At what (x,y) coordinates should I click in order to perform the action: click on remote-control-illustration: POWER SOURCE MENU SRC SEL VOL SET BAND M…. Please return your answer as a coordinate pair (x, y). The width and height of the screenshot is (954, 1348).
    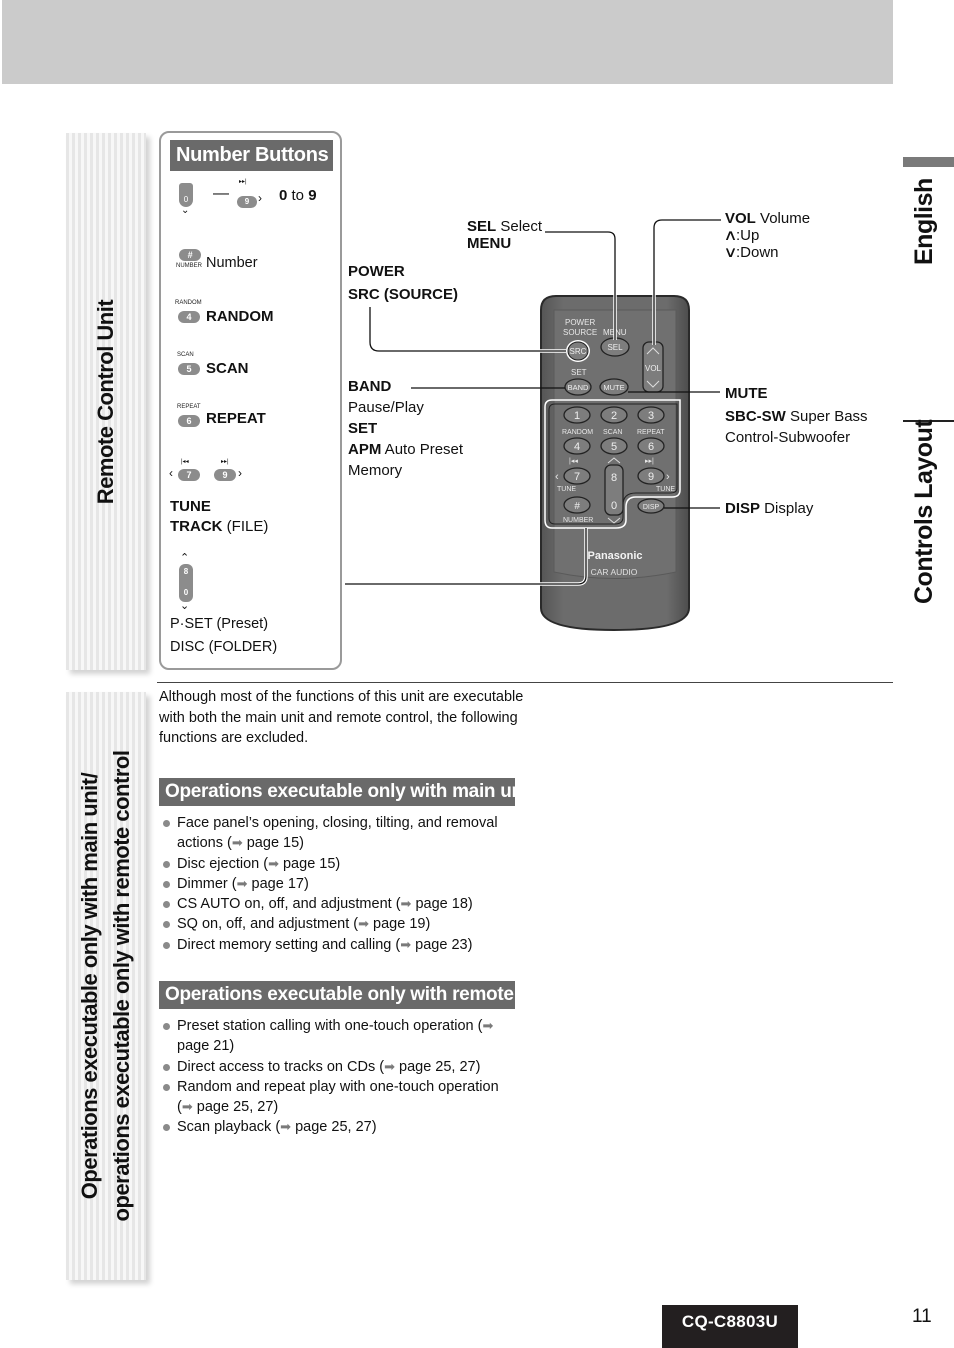
    Looking at the image, I should click on (533, 425).